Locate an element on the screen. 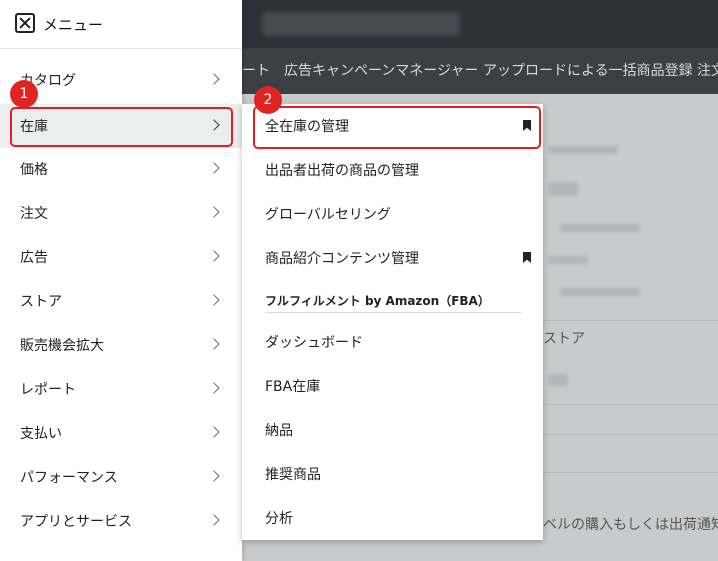  section-divider is located at coordinates (393, 312).